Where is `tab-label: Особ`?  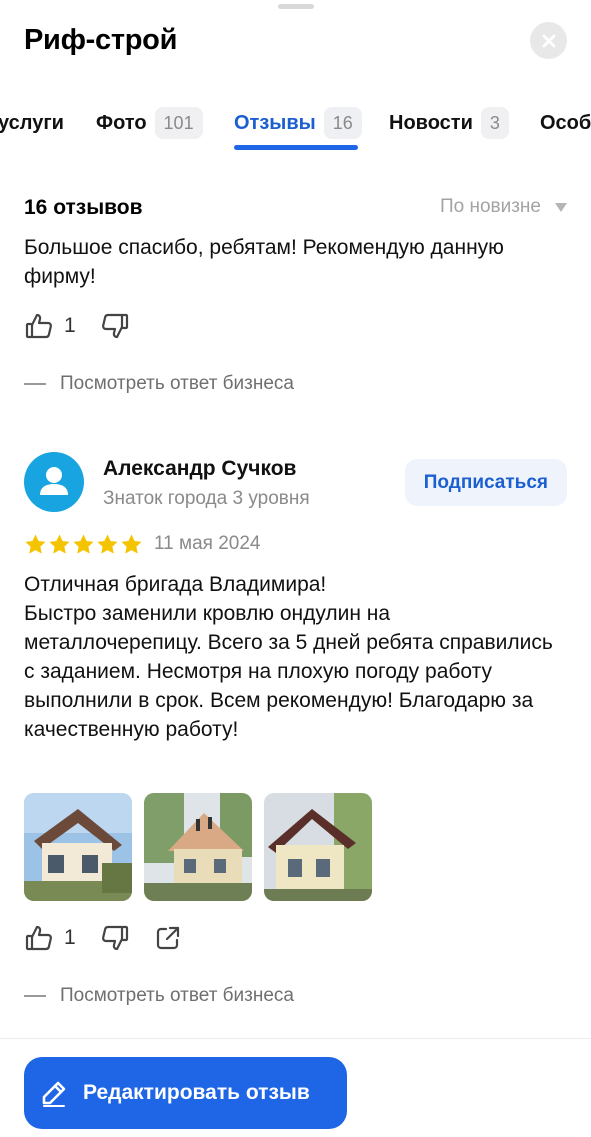
tab-label: Особ is located at coordinates (565, 122).